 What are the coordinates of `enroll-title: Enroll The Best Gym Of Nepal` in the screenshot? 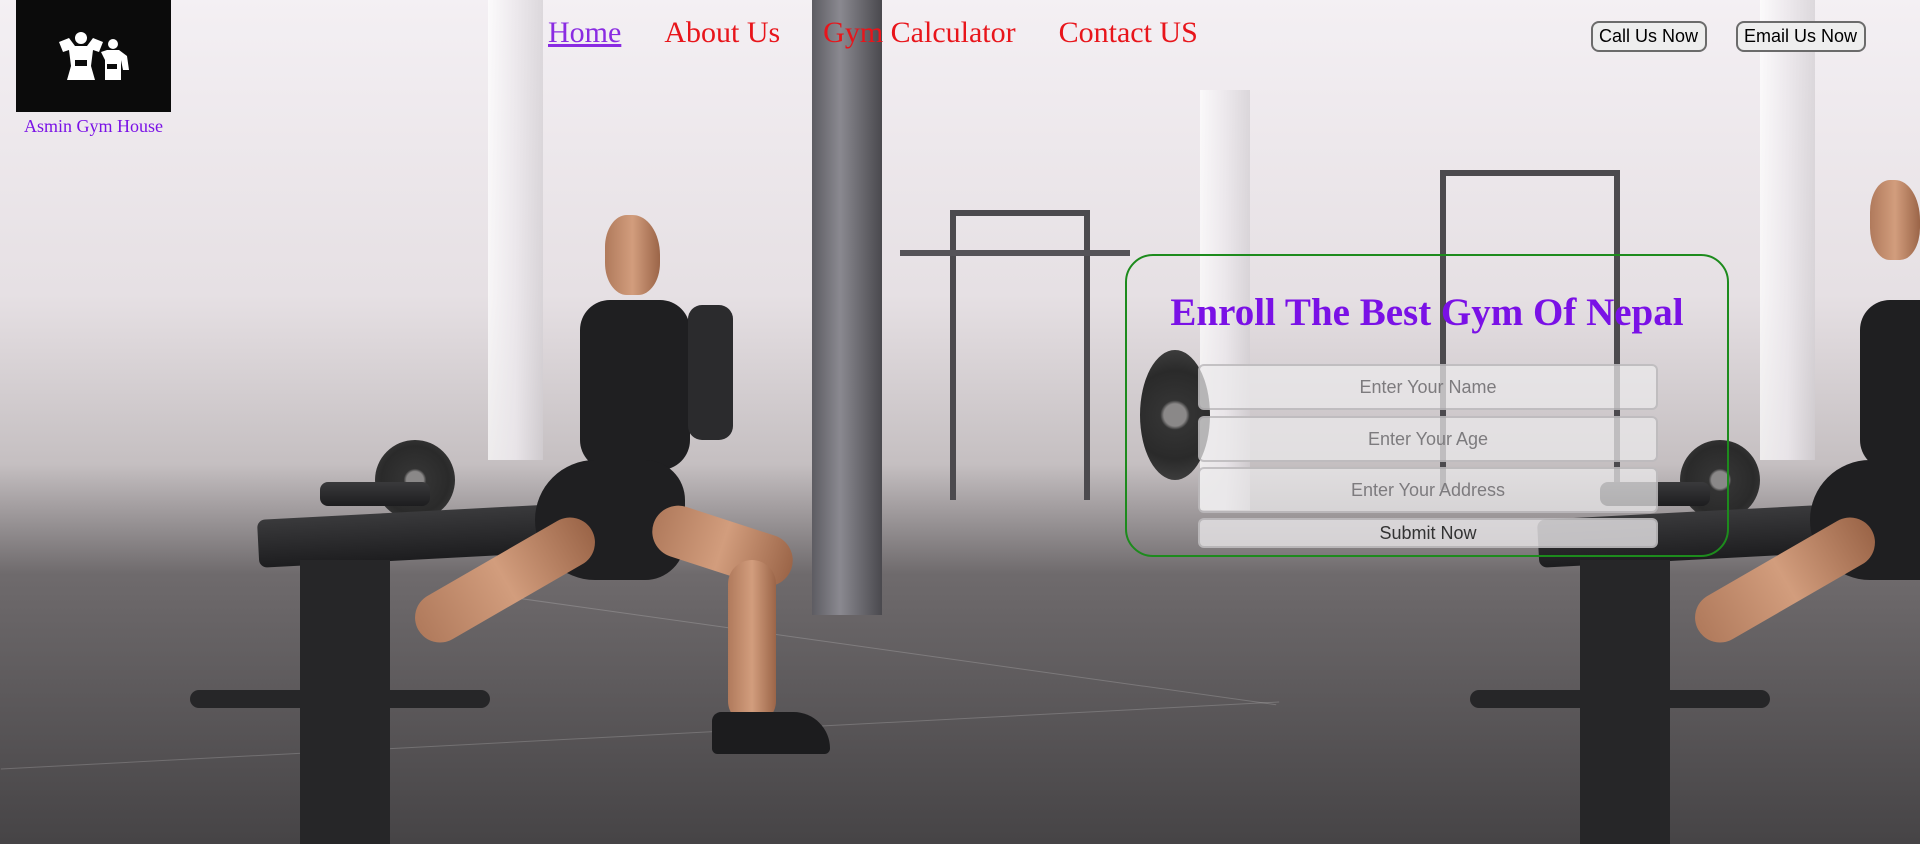 It's located at (1427, 312).